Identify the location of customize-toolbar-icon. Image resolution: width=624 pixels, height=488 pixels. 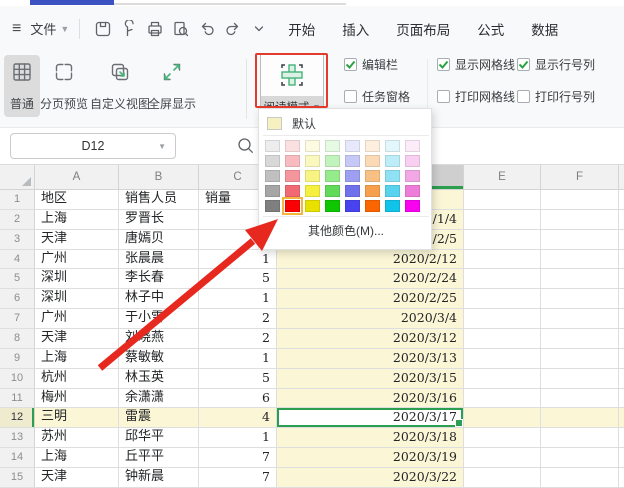
(259, 29).